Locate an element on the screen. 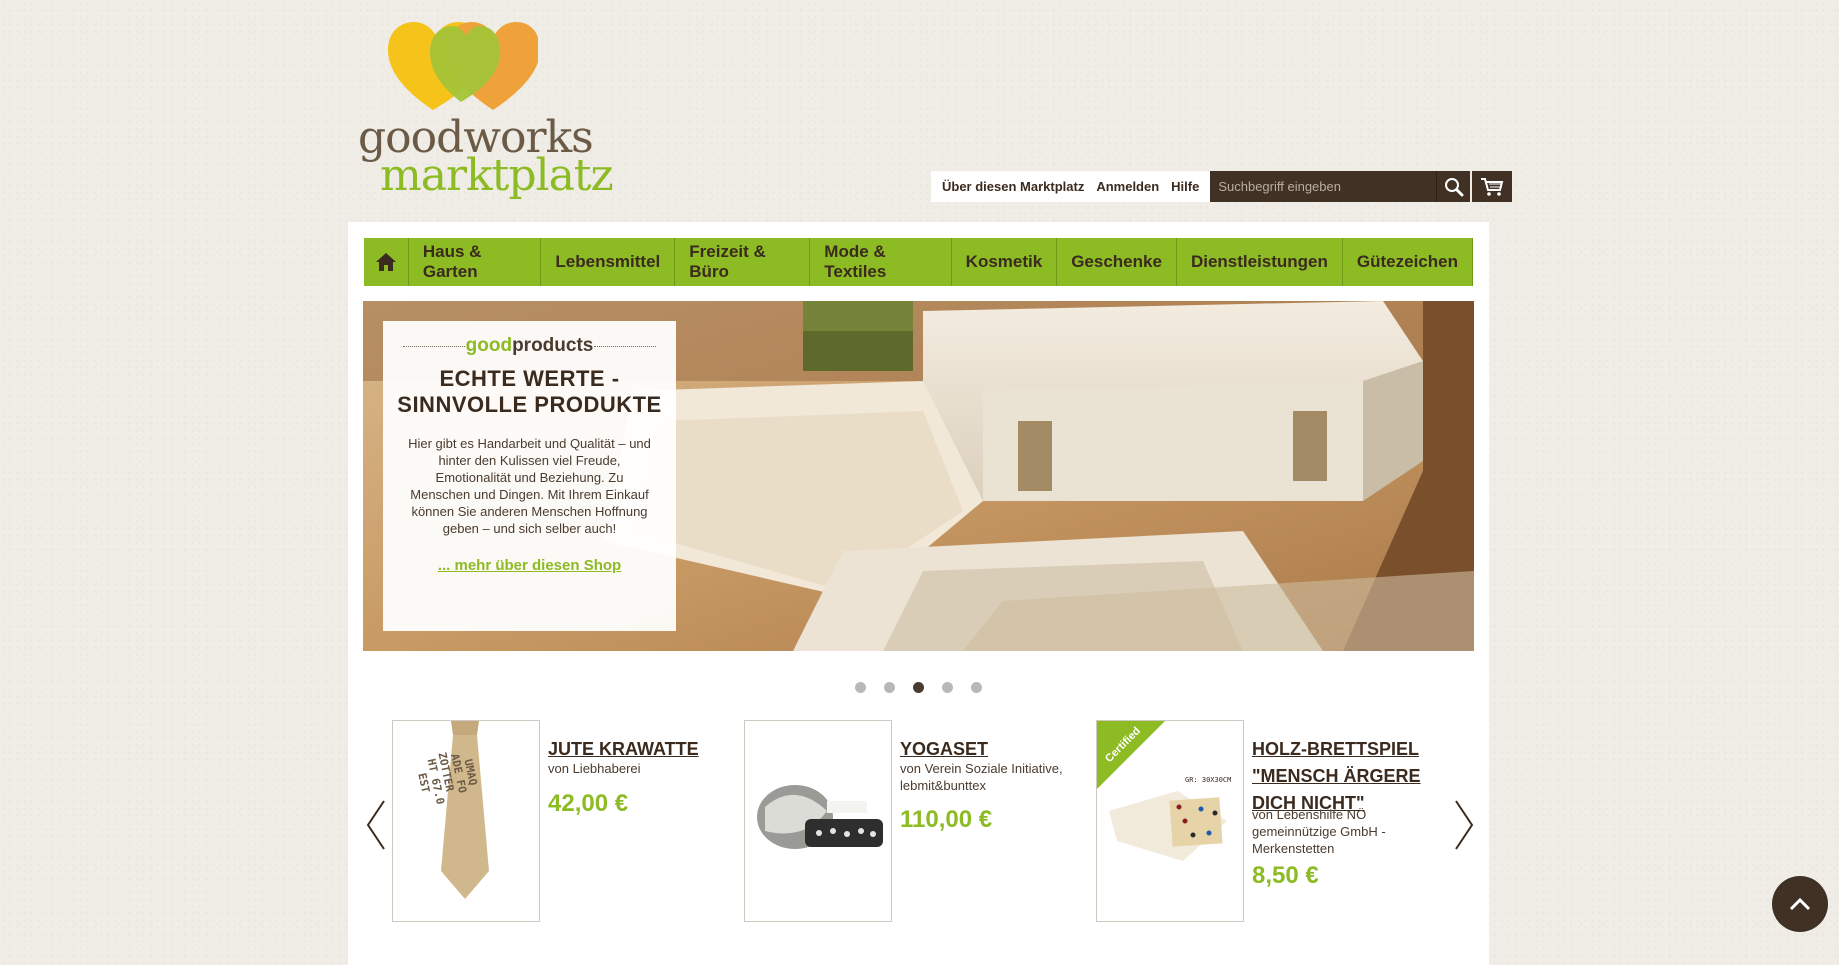 The image size is (1839, 965). hero-more-link: ... mehr über diesen Shop is located at coordinates (529, 565).